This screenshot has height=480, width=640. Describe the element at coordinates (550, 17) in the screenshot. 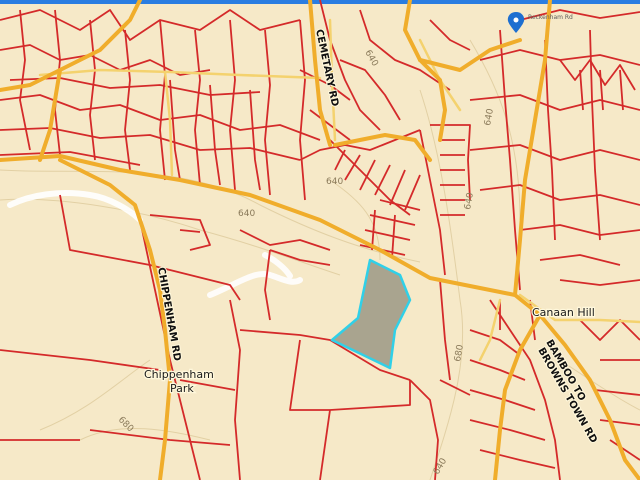

I see `marker-caption: Reckenham Rd` at that location.